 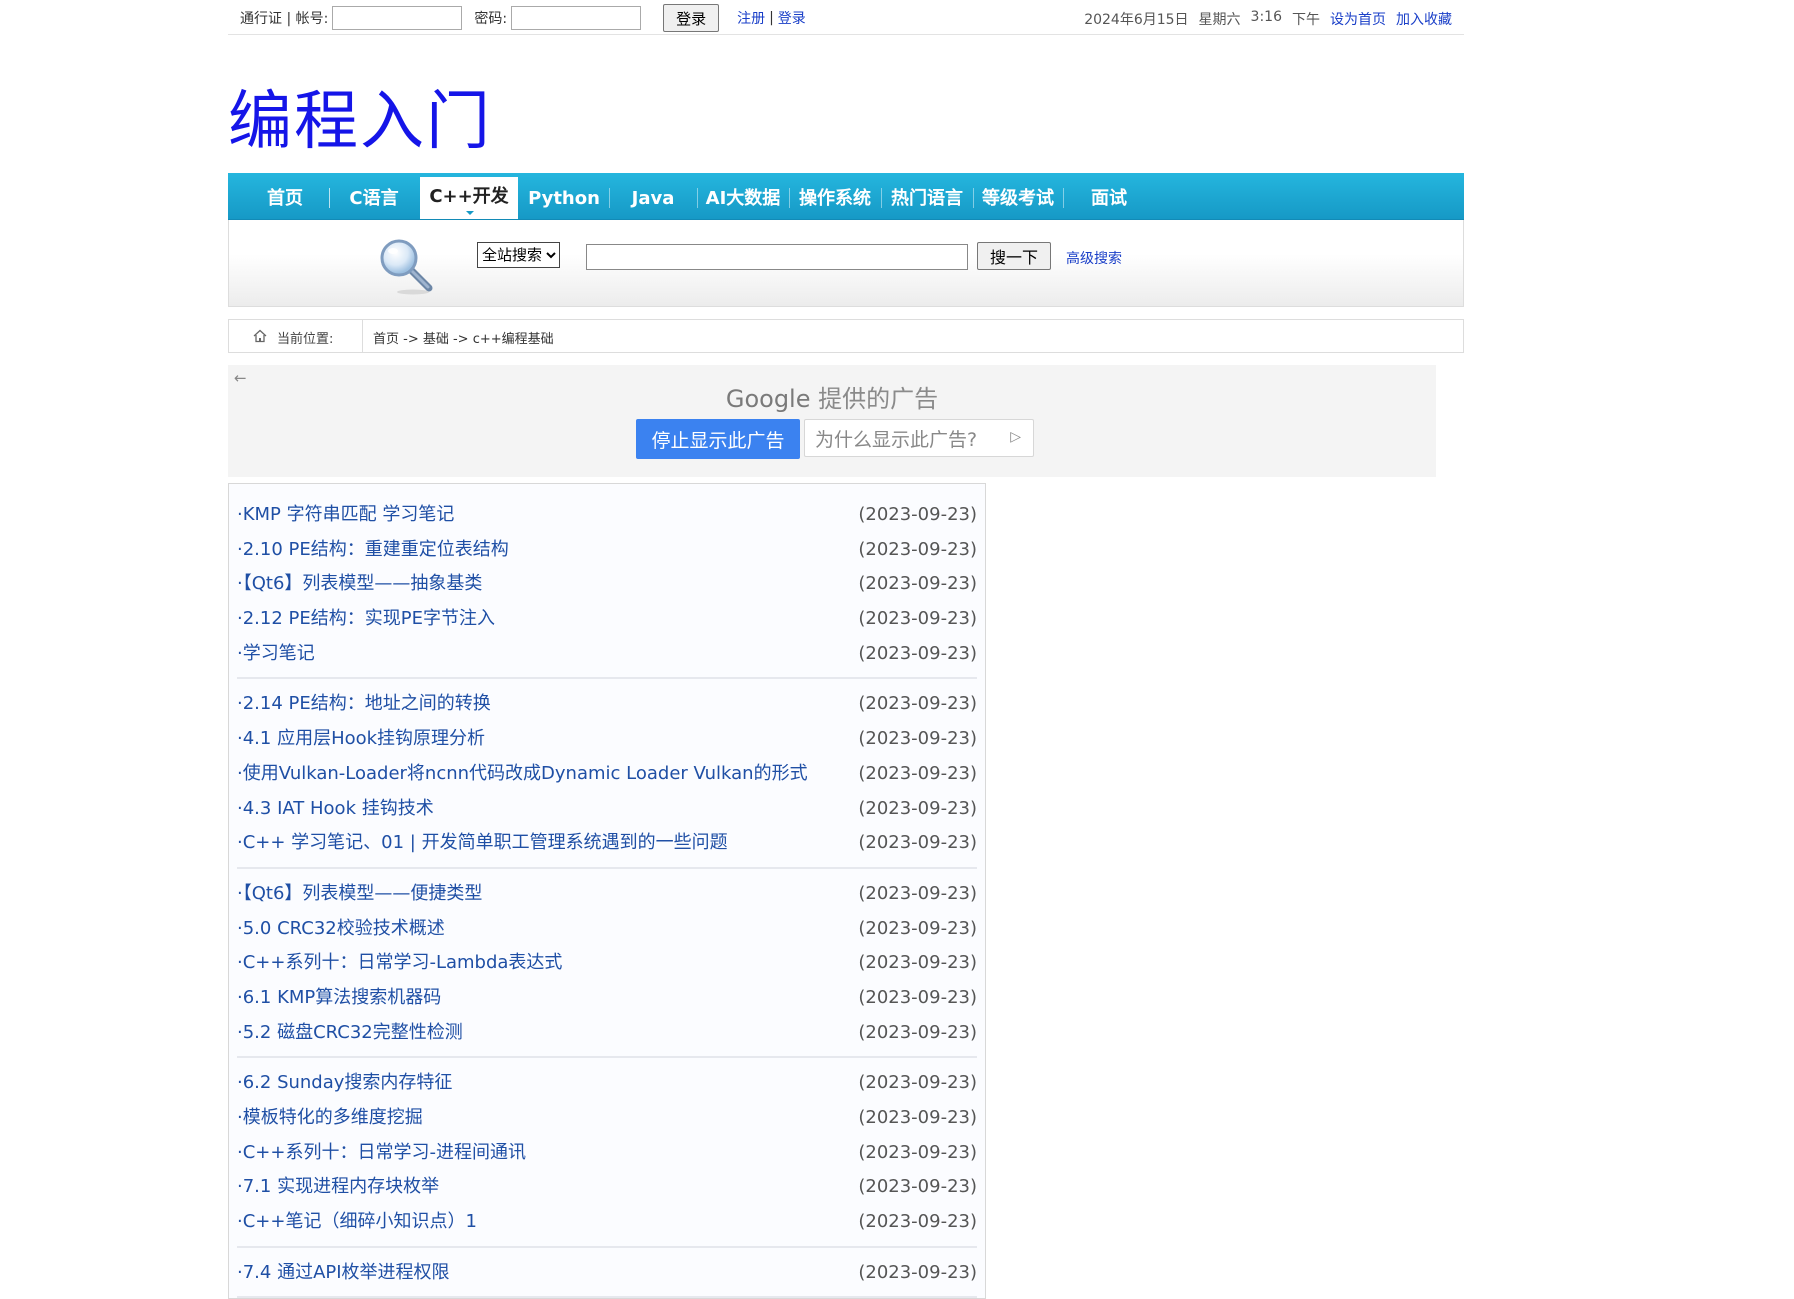 I want to click on article-link: ·C++系列十：日常学习-进程间通讯, so click(x=381, y=1153).